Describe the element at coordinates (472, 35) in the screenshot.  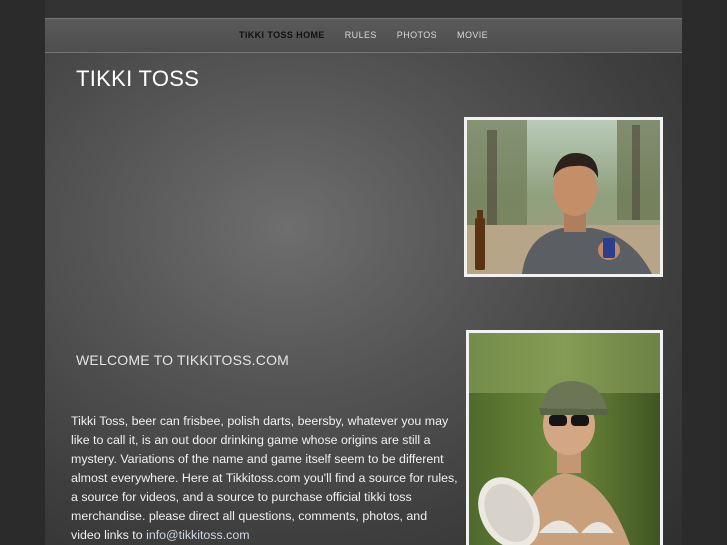
I see `nav-item-movie: MOVIE` at that location.